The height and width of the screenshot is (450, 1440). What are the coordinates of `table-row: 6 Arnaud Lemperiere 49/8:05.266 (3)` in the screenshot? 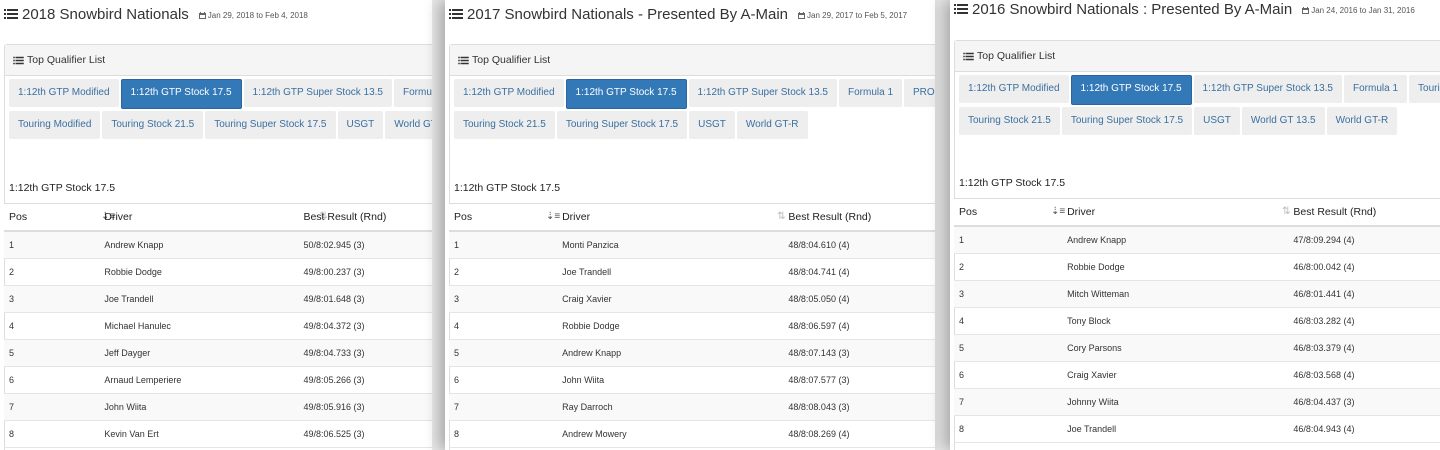 It's located at (218, 380).